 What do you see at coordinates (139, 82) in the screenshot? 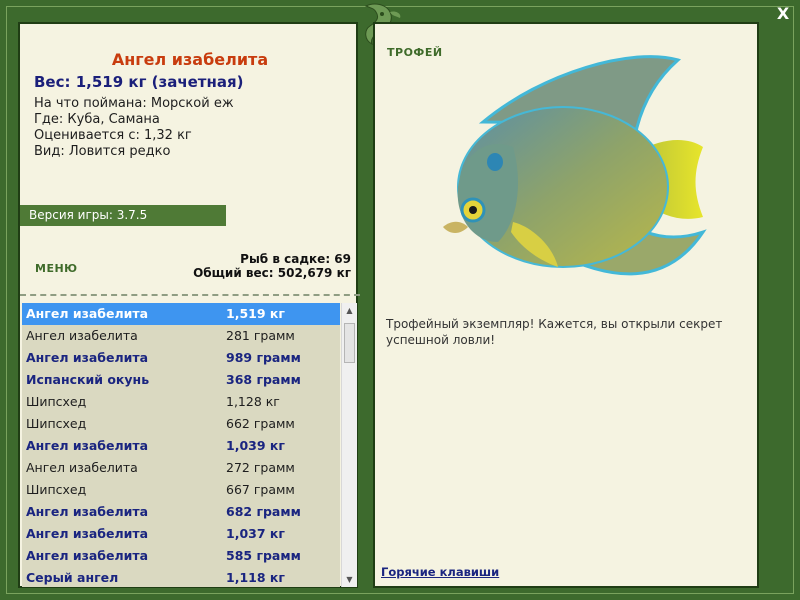
I see `fish-weight: Вес: 1,519 кг (зачетная)` at bounding box center [139, 82].